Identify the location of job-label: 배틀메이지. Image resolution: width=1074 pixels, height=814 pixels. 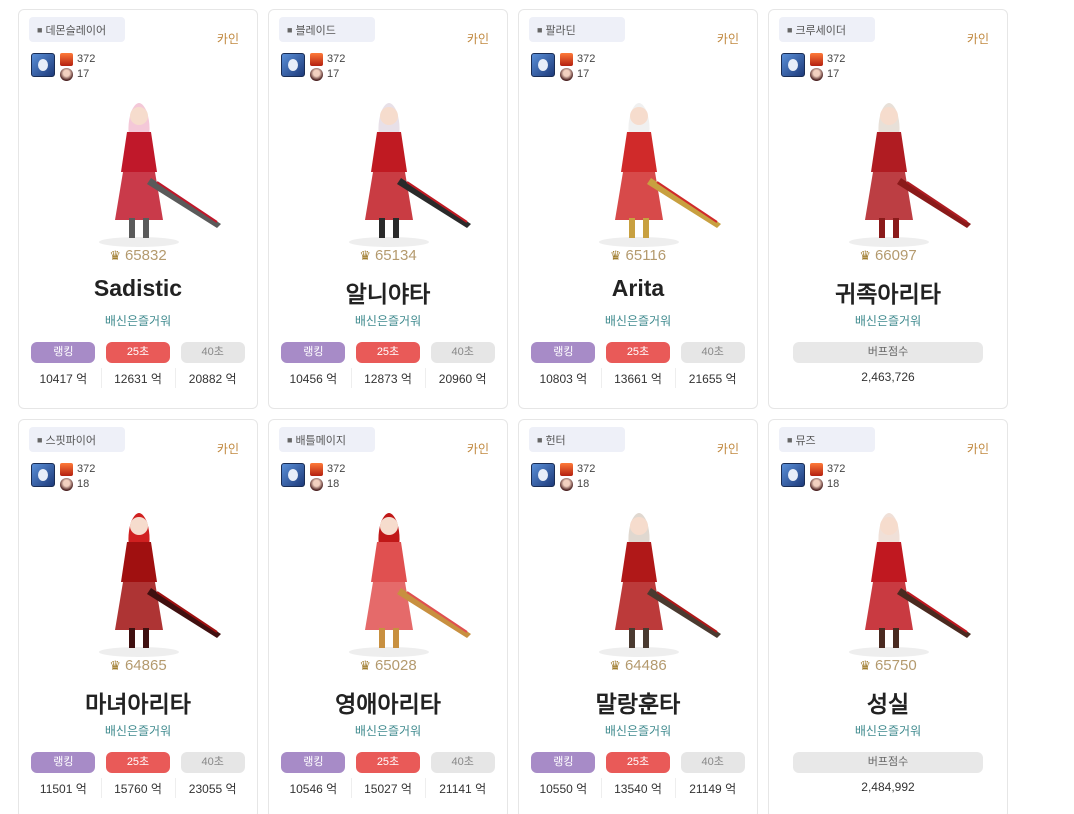
(321, 440).